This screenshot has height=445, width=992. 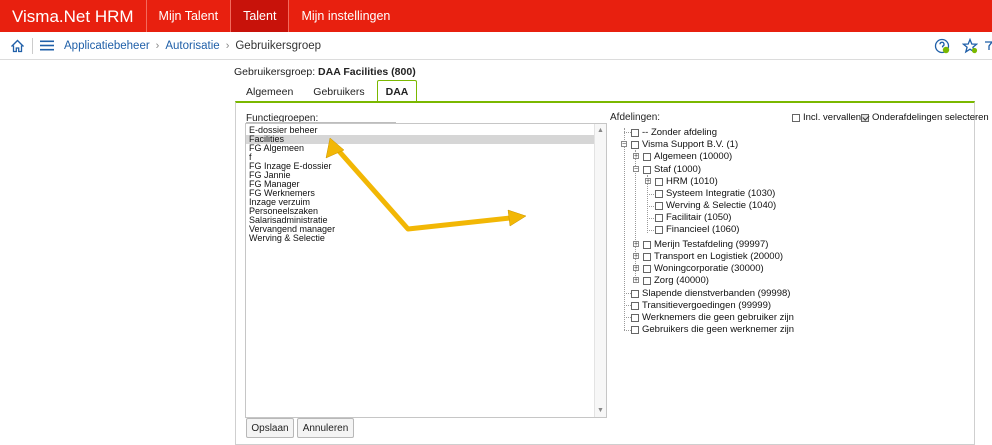 I want to click on afdelingen-label: Afdelingen:, so click(x=635, y=117).